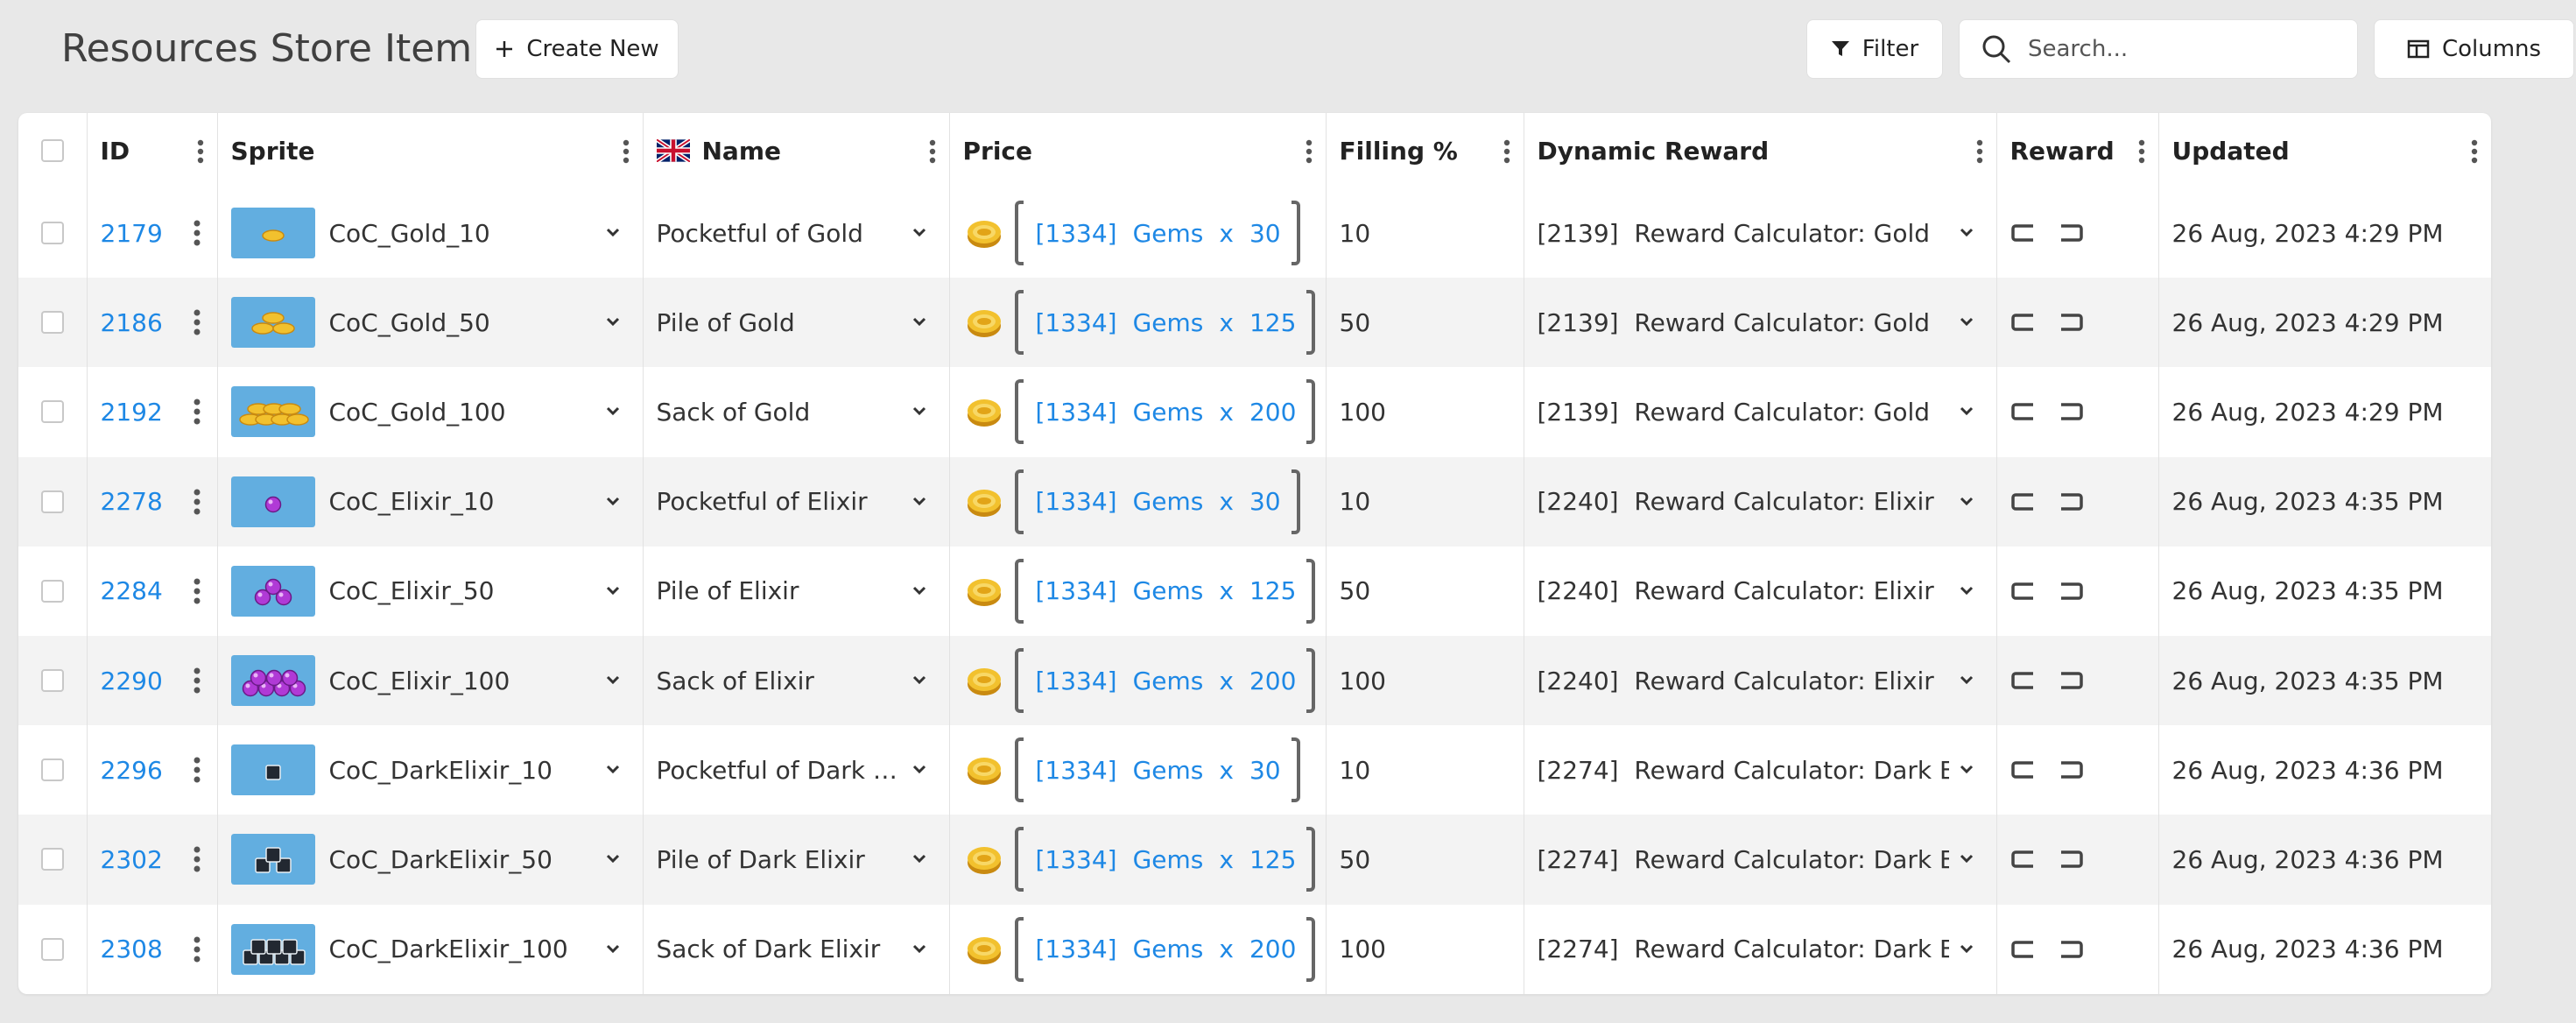  Describe the element at coordinates (796, 234) in the screenshot. I see `name-cell: Pocketful of Gold` at that location.